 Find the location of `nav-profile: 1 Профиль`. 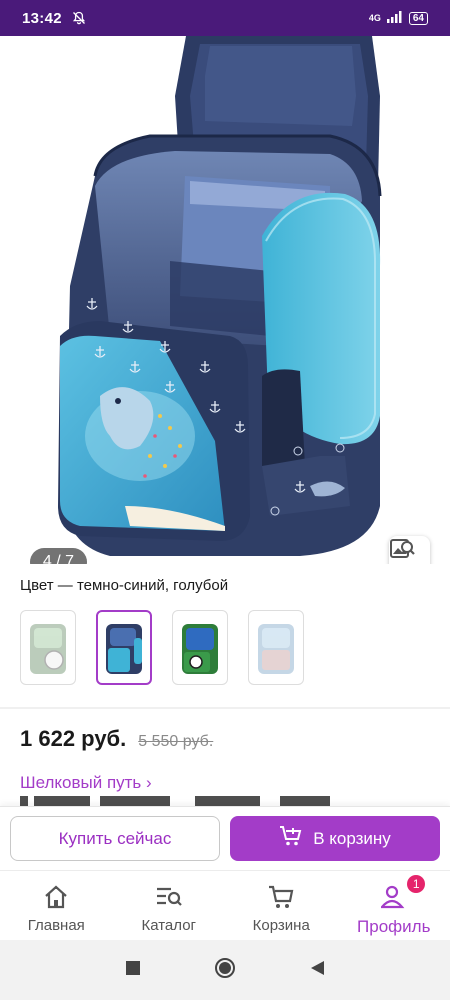

nav-profile: 1 Профиль is located at coordinates (394, 905).